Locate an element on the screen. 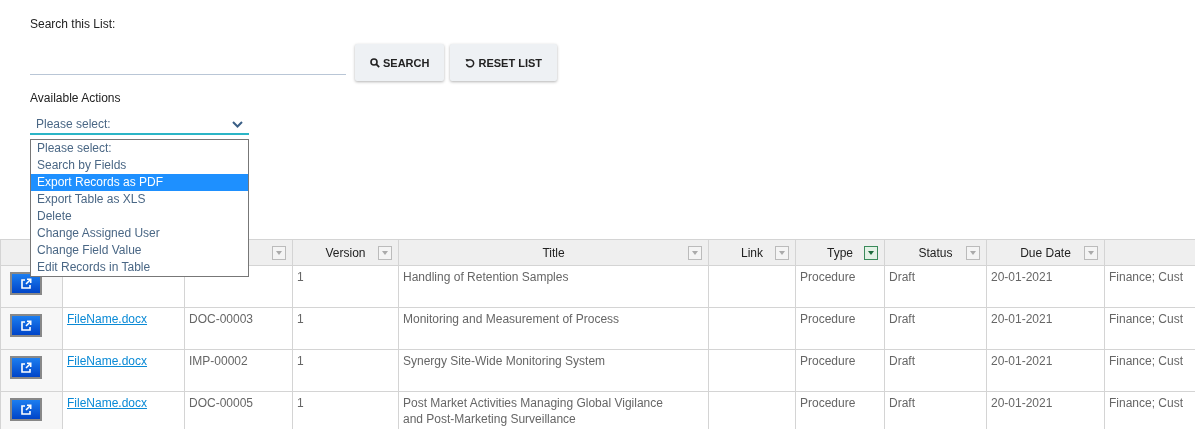 Image resolution: width=1195 pixels, height=429 pixels. column-title: Title is located at coordinates (553, 252).